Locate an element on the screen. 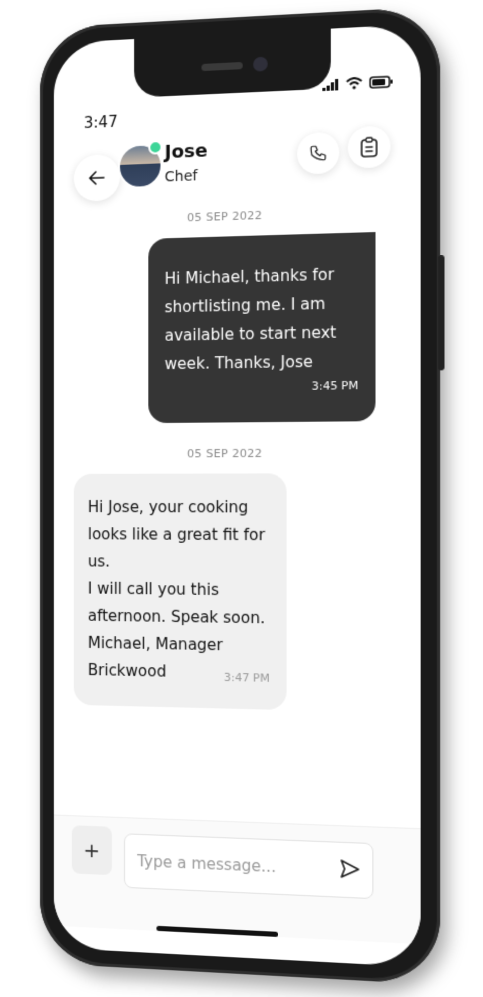  power-button is located at coordinates (441, 313).